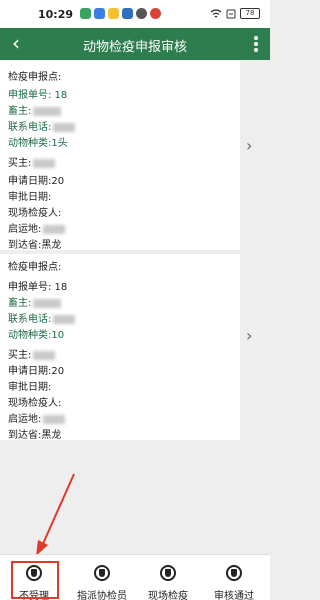 This screenshot has width=320, height=600. What do you see at coordinates (231, 13) in the screenshot?
I see `sim-icon` at bounding box center [231, 13].